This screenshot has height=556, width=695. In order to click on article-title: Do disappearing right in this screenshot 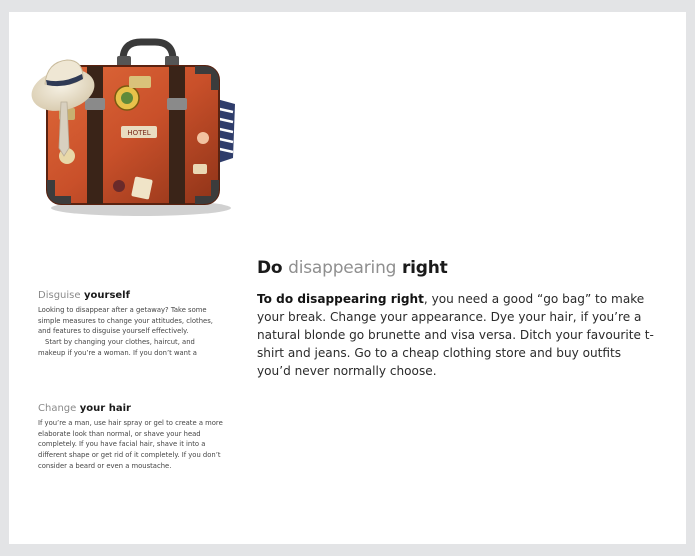, I will do `click(352, 268)`.